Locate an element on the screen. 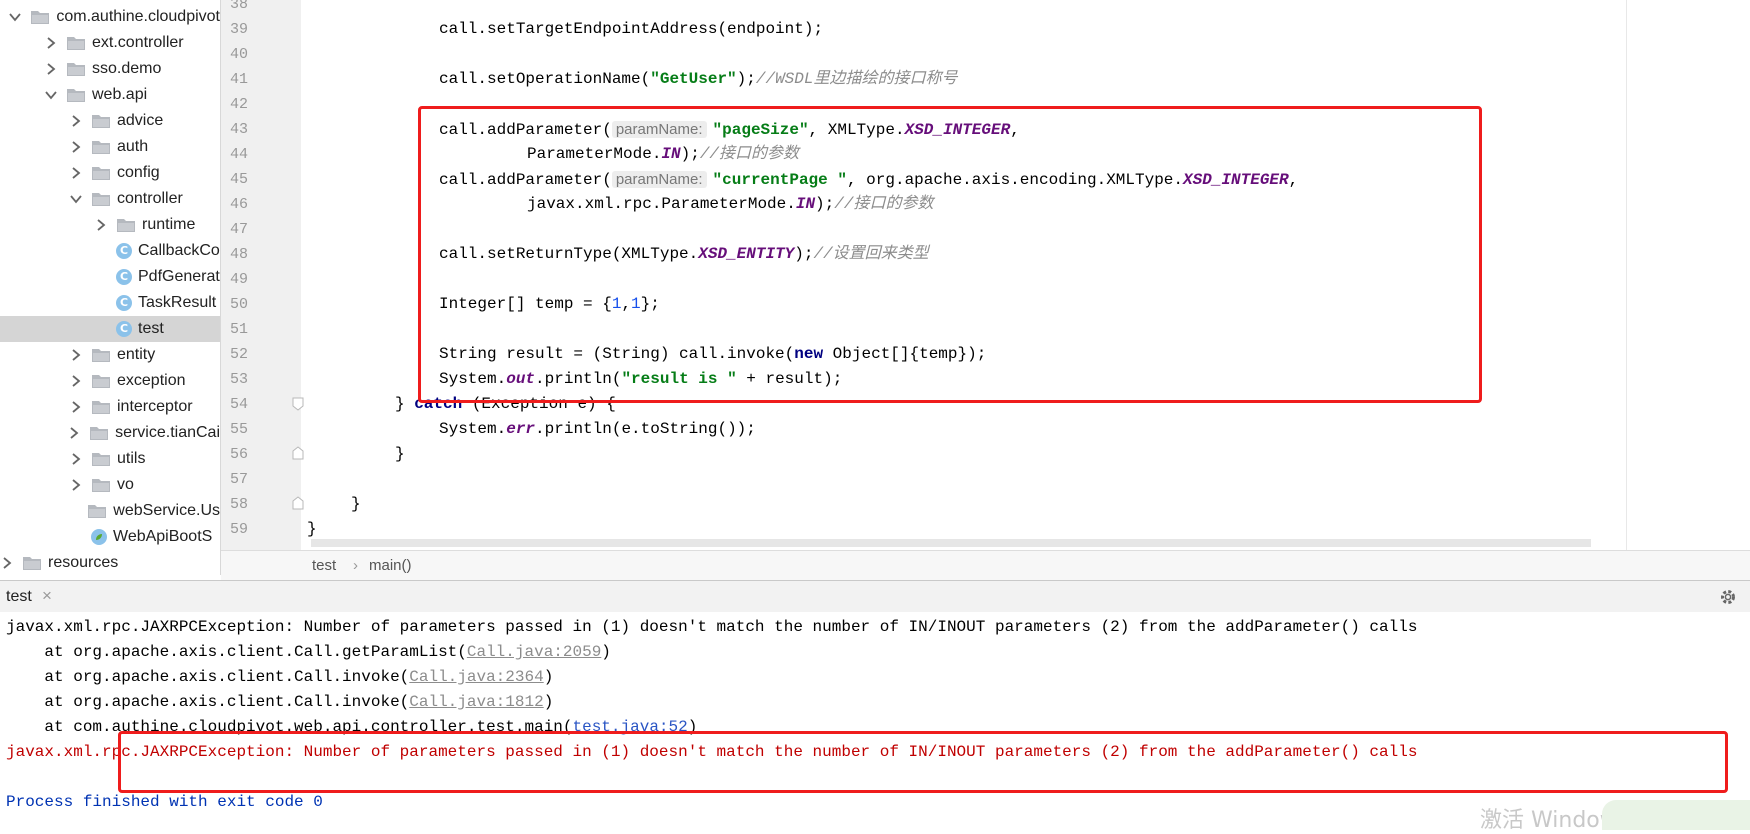 The height and width of the screenshot is (834, 1750). line-number: 46 is located at coordinates (238, 204).